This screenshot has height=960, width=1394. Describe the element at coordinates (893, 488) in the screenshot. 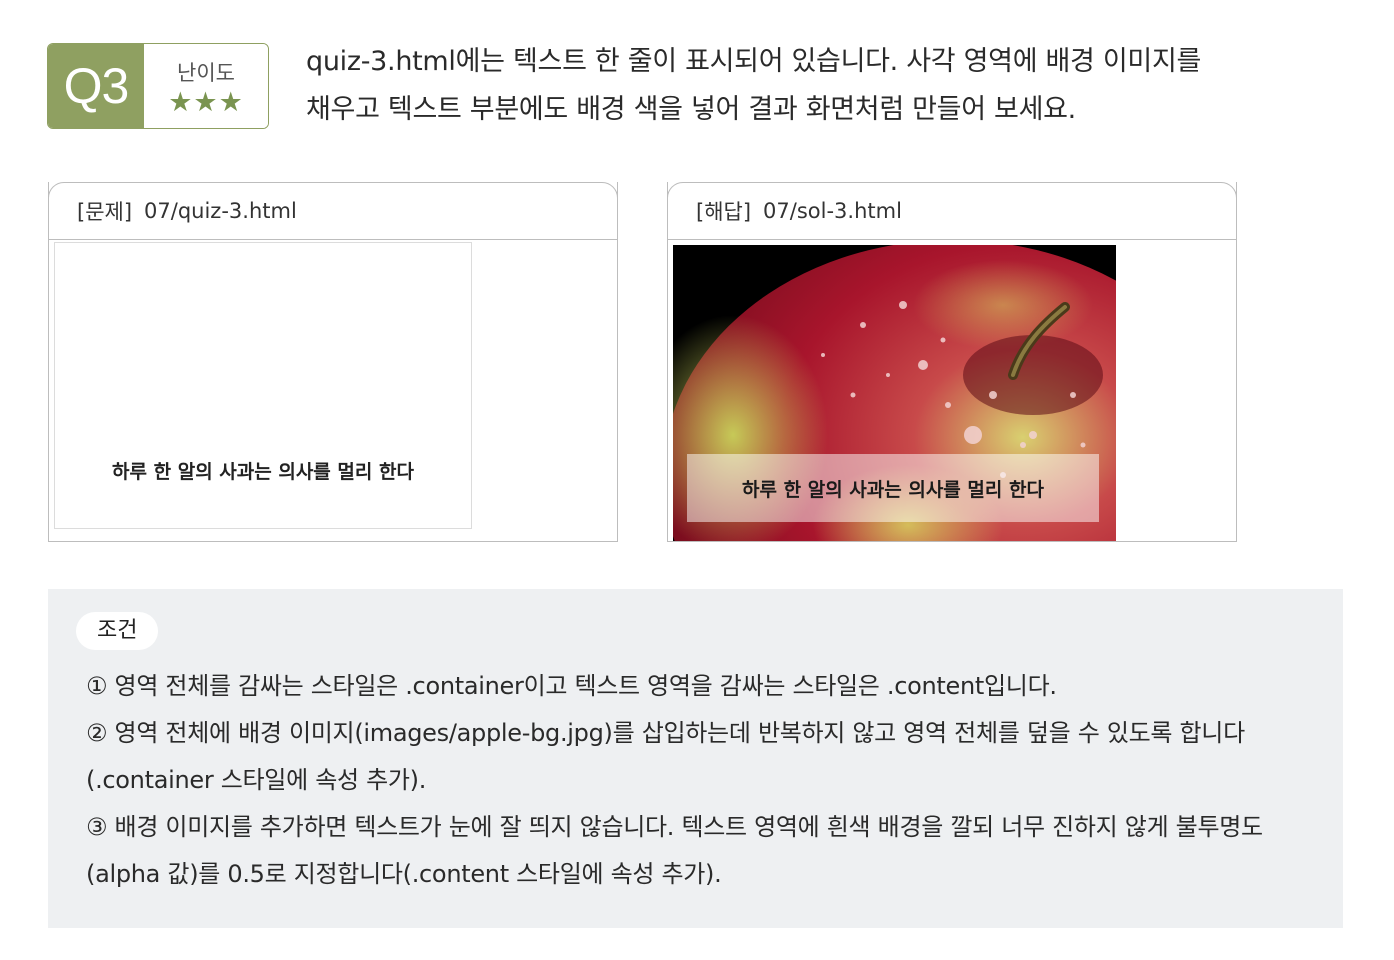

I see `solution-content-text: 하루 한 알의 사과는 의사를 멀리 한다` at that location.